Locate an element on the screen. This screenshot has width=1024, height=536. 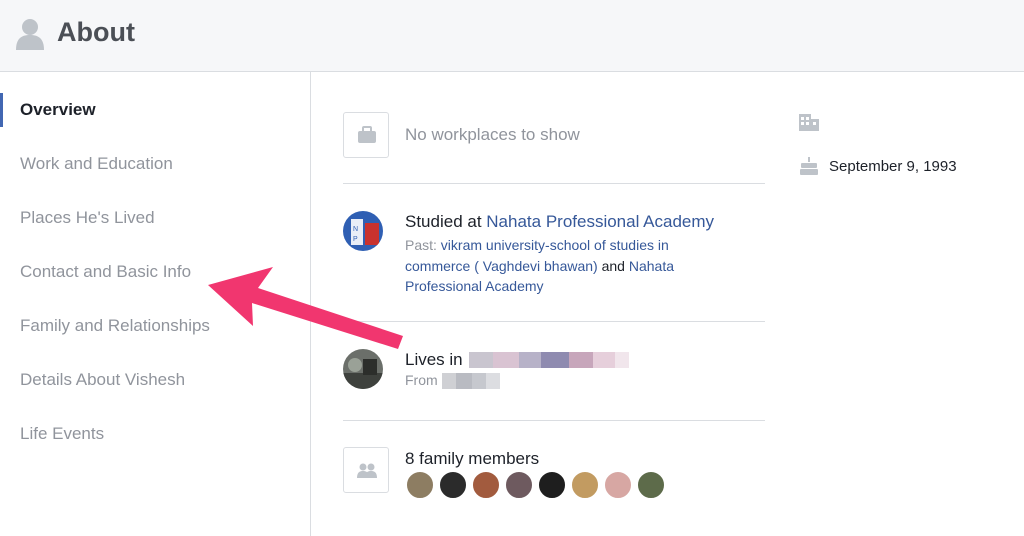
svg-text: N is located at coordinates (355, 229).